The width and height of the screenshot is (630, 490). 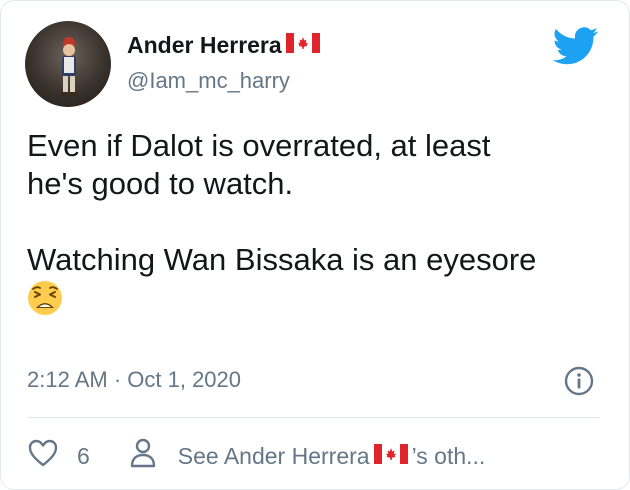 I want to click on user-handle: @Iam_mc_harry, so click(x=208, y=81).